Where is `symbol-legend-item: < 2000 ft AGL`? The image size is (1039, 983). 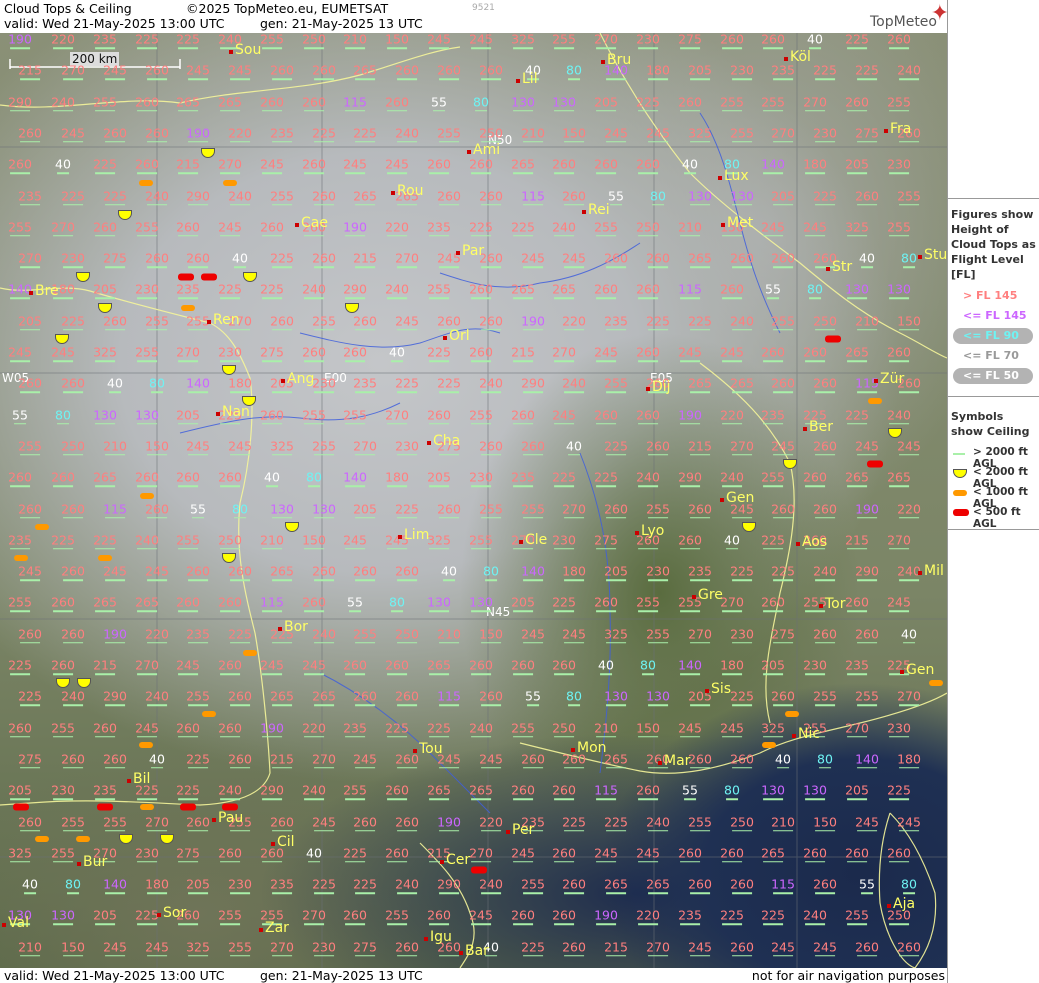 symbol-legend-item: < 2000 ft AGL is located at coordinates (994, 477).